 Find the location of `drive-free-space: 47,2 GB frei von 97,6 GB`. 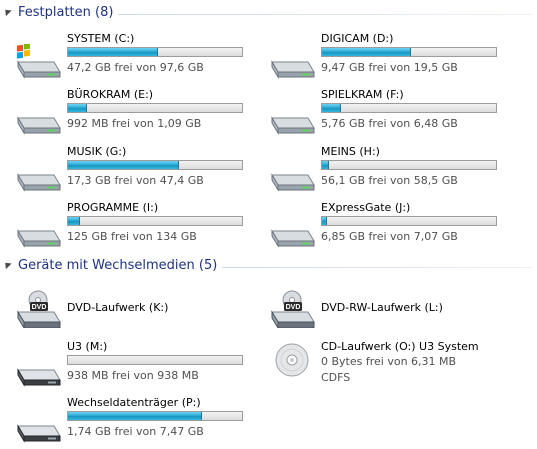

drive-free-space: 47,2 GB frei von 97,6 GB is located at coordinates (135, 67).